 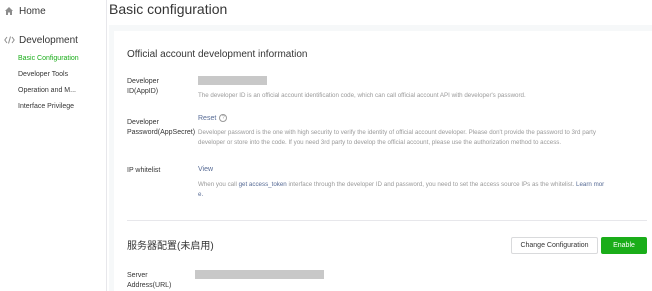 What do you see at coordinates (624, 245) in the screenshot?
I see `enable-button: Enable` at bounding box center [624, 245].